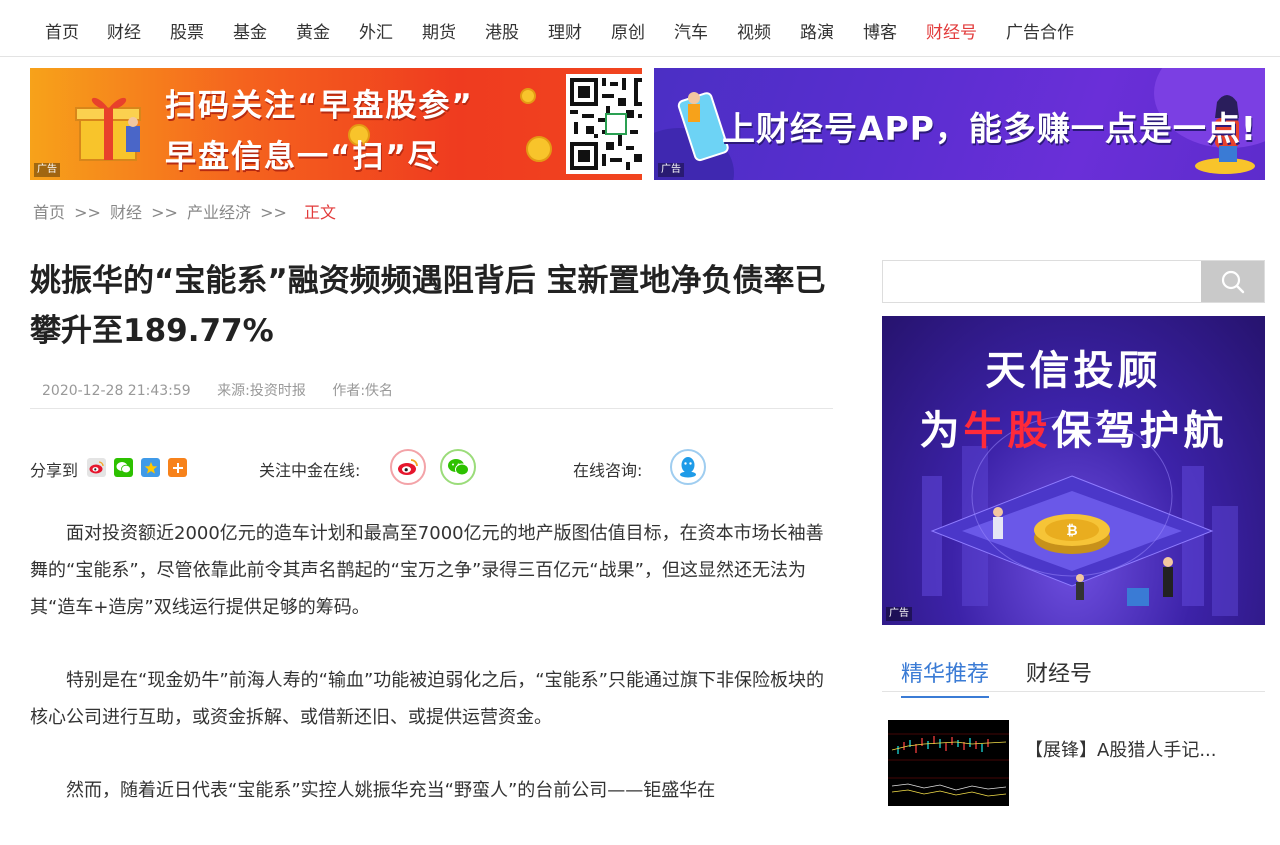 This screenshot has height=845, width=1280. Describe the element at coordinates (376, 30) in the screenshot. I see `nav-item-forex: 外汇` at that location.